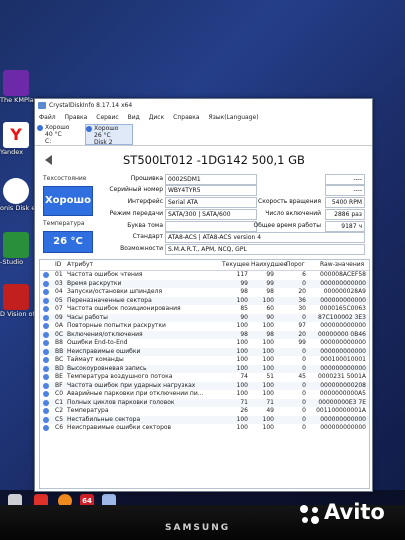 This screenshot has height=540, width=405. Describe the element at coordinates (58, 264) in the screenshot. I see `col-id: ID` at that location.